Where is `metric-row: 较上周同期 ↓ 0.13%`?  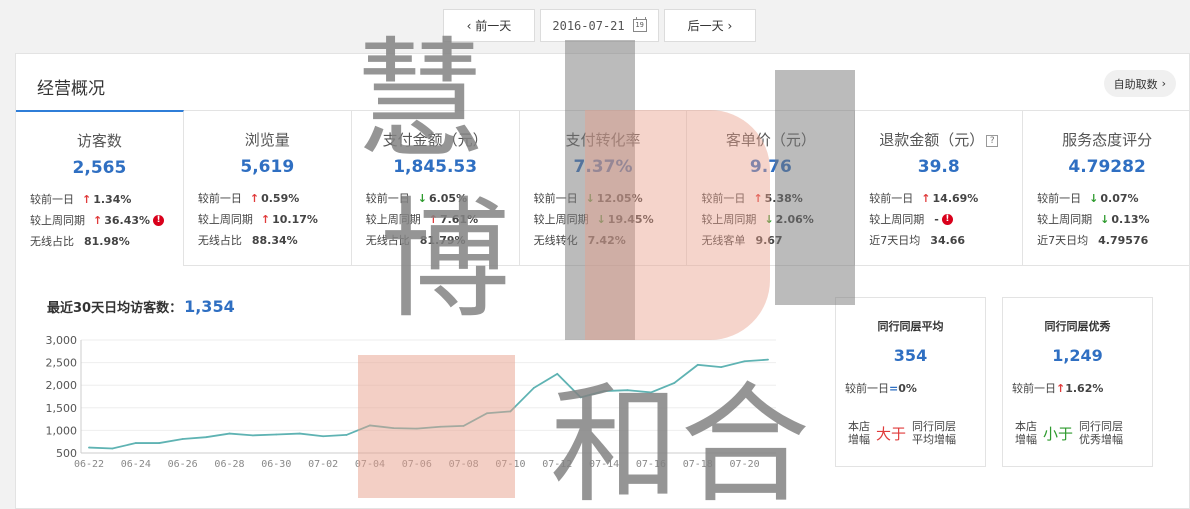
metric-row: 较上周同期 ↓ 0.13% is located at coordinates (1093, 219).